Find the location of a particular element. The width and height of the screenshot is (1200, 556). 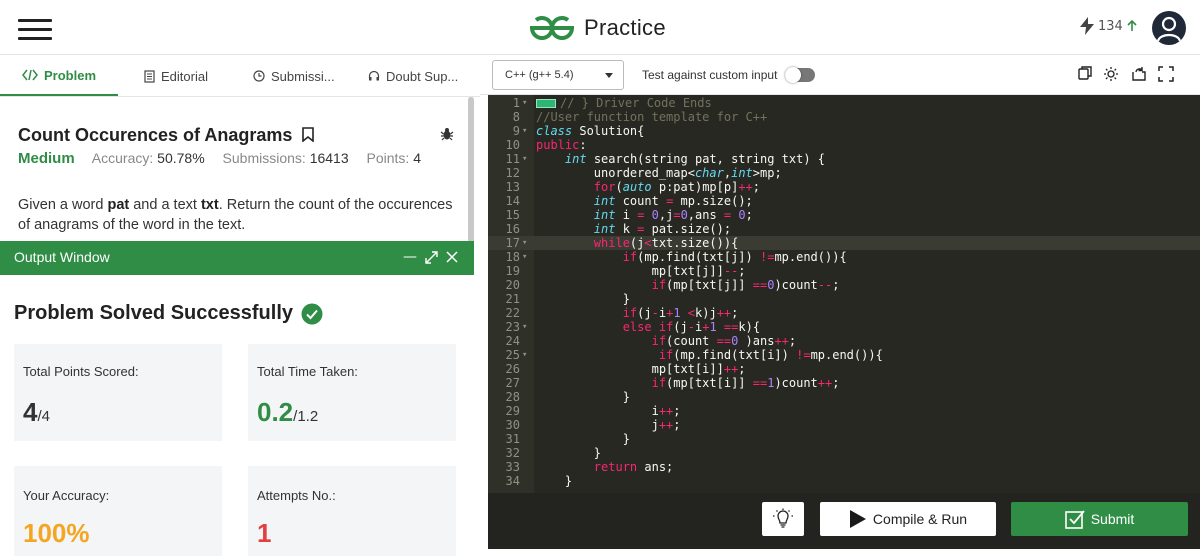

code-line: 32 } is located at coordinates (844, 453).